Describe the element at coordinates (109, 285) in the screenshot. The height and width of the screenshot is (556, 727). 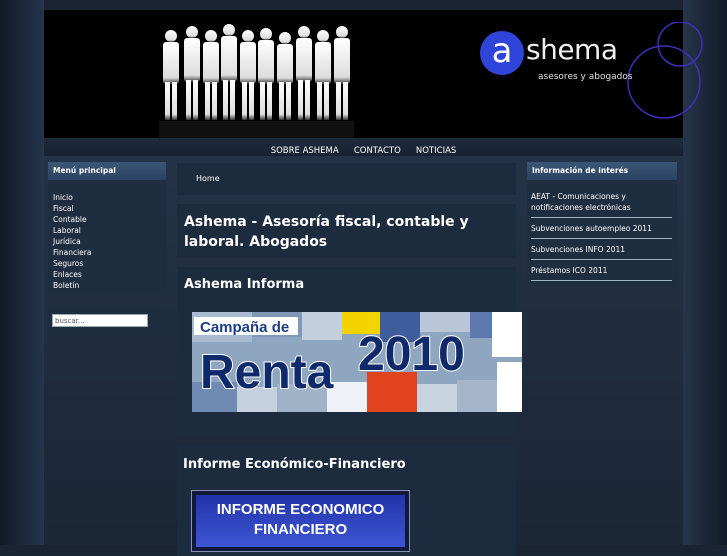
I see `menu-item-boletin: Boletín` at that location.